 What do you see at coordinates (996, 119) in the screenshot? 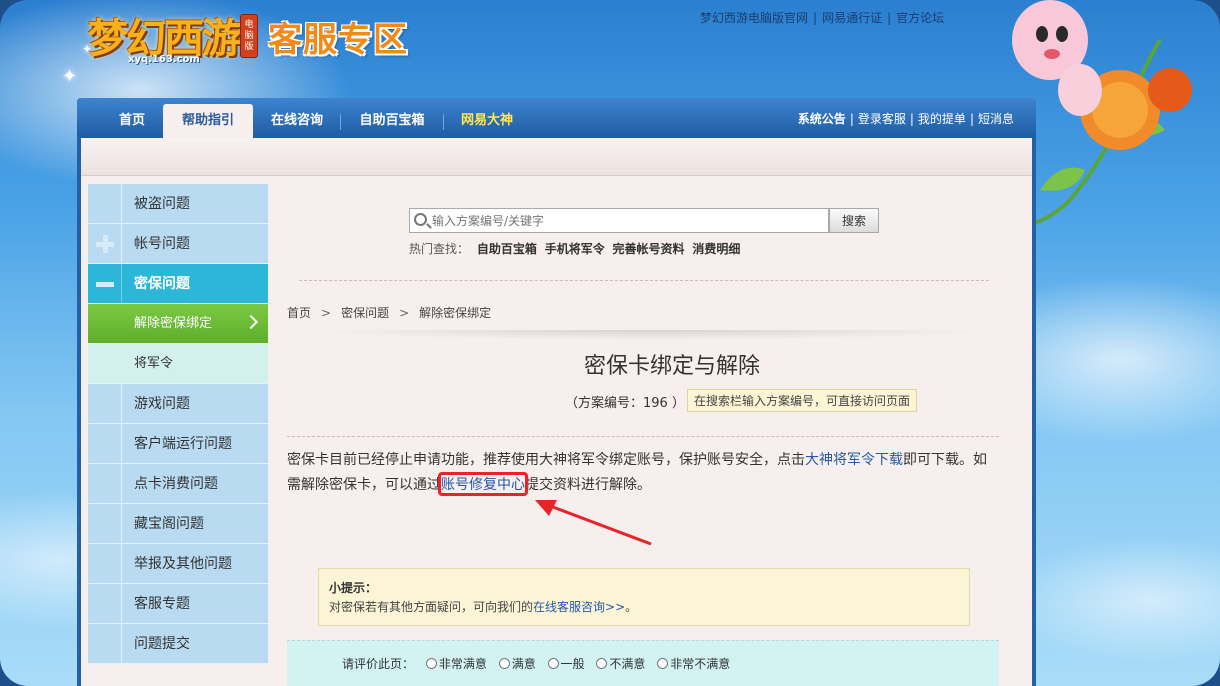
I see `messages-link: 短消息` at bounding box center [996, 119].